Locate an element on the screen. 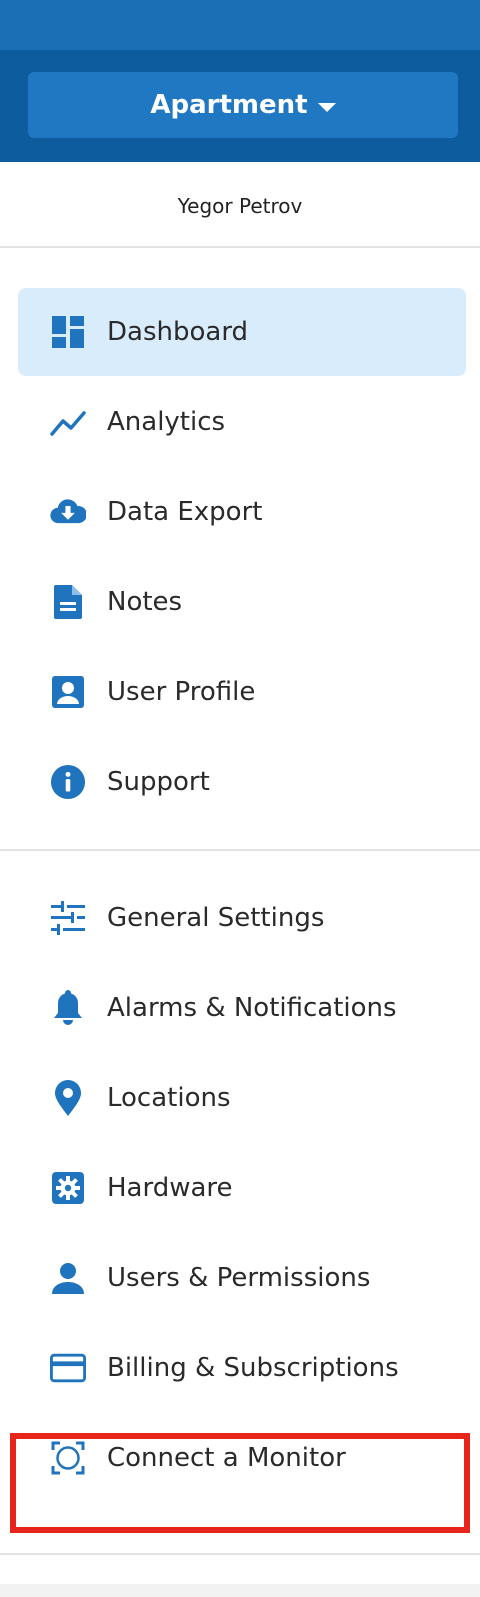 The width and height of the screenshot is (480, 1597). monitor-scan-icon is located at coordinates (68, 1458).